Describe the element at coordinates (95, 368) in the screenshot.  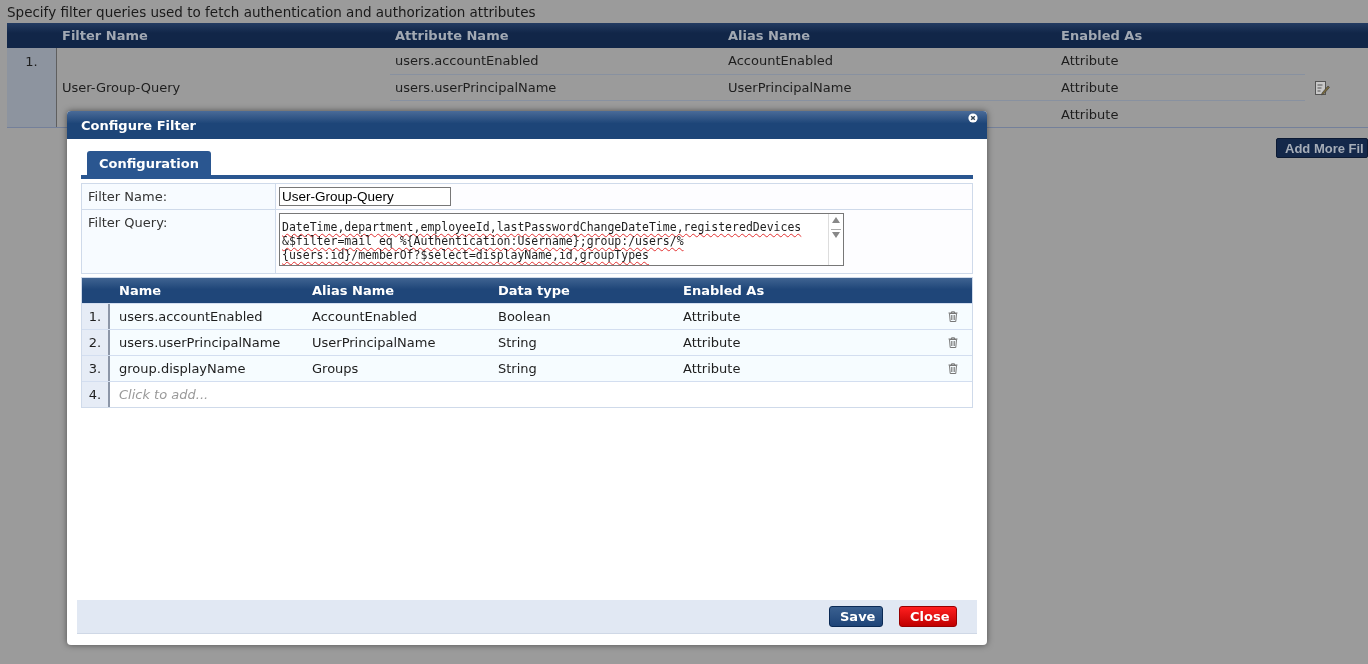
I see `row-number: 3.` at that location.